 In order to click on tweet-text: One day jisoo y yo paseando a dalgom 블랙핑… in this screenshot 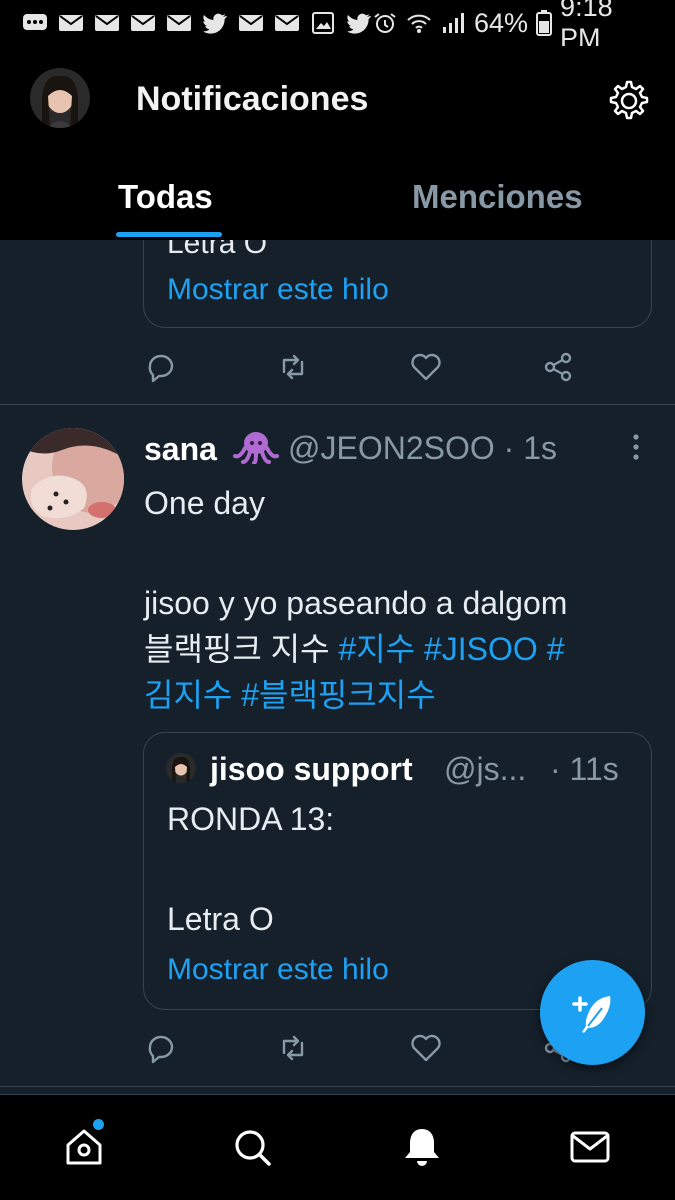, I will do `click(394, 599)`.